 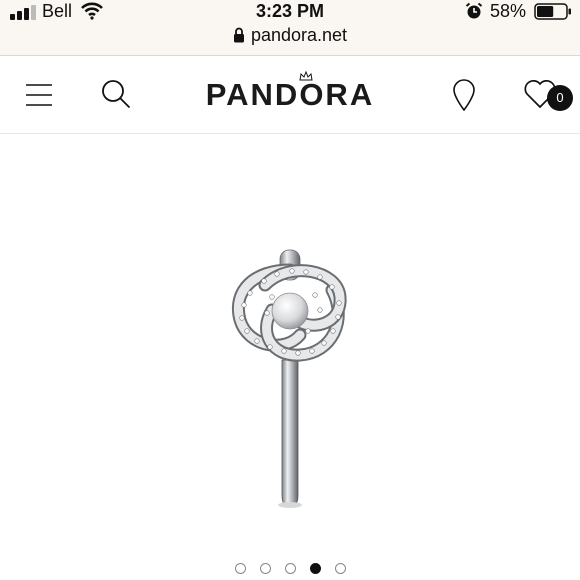 I want to click on pandora-logo: PANDORA, so click(x=290, y=95).